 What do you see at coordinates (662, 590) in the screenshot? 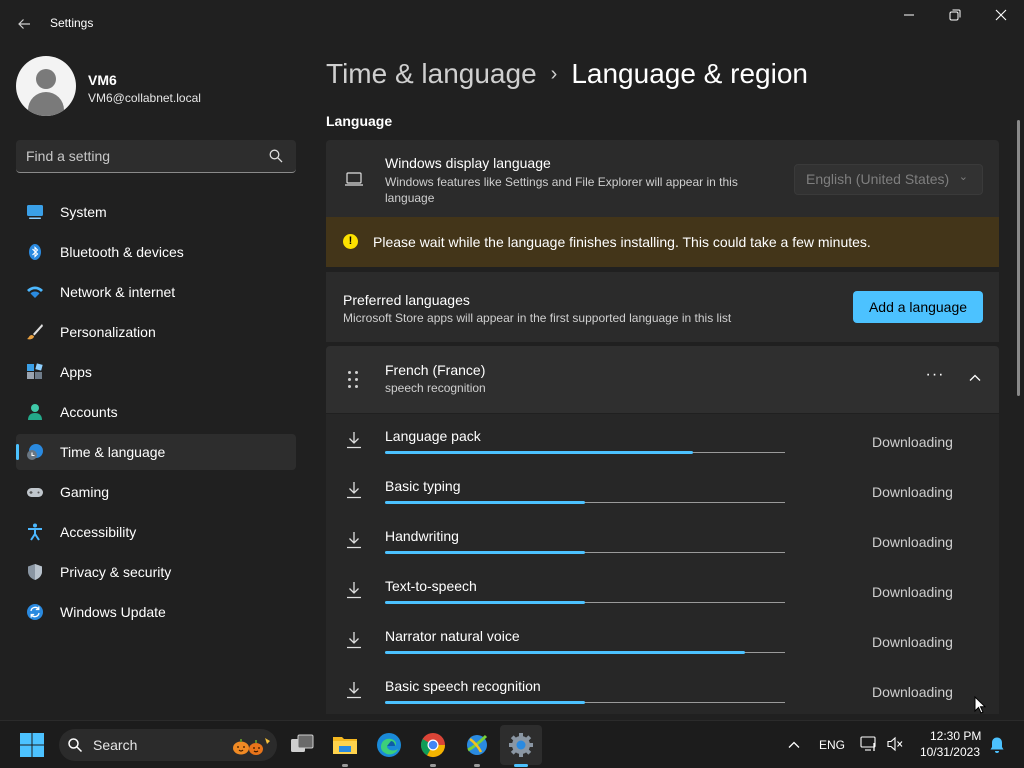
I see `download-row: Text-to-speech Downloading` at bounding box center [662, 590].